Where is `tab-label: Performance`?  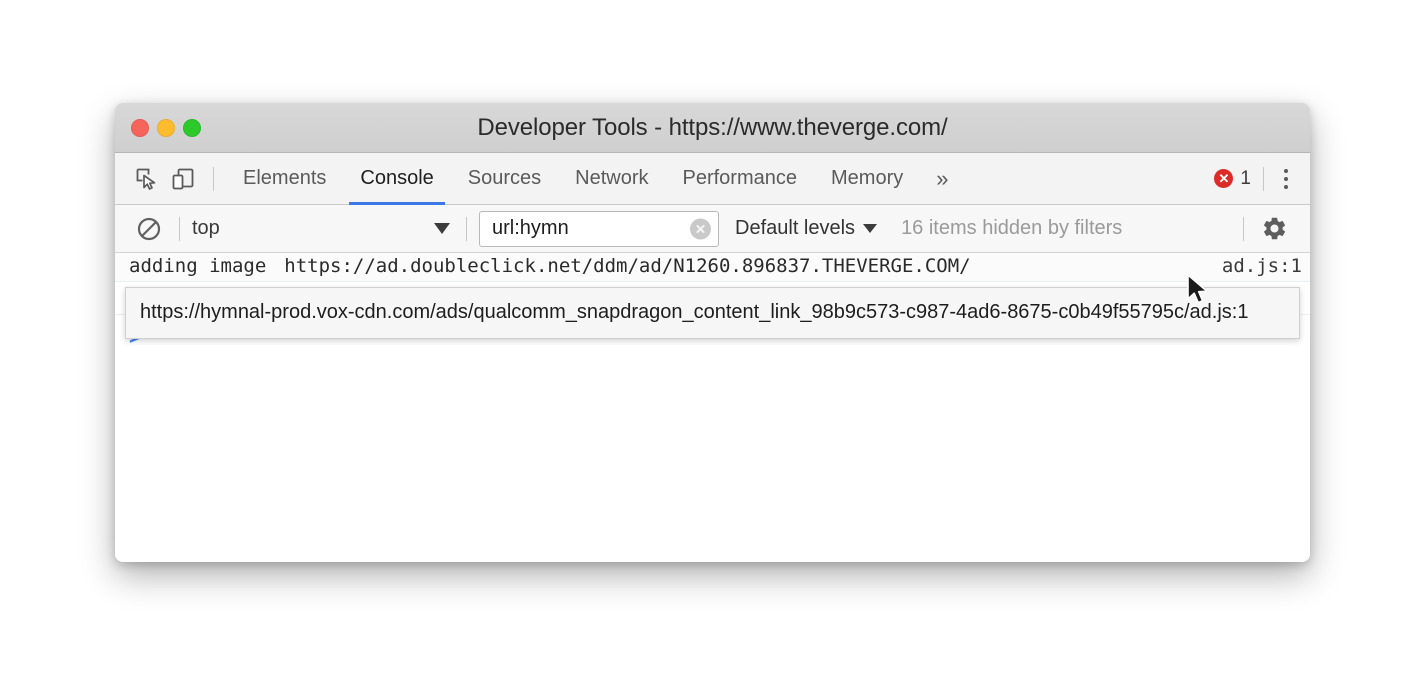
tab-label: Performance is located at coordinates (740, 178).